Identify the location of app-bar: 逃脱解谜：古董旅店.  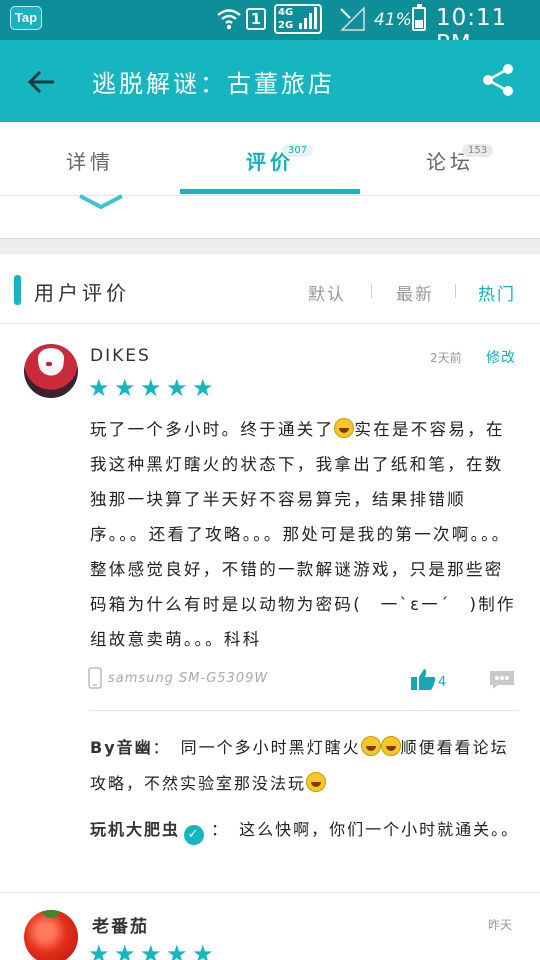
(270, 81).